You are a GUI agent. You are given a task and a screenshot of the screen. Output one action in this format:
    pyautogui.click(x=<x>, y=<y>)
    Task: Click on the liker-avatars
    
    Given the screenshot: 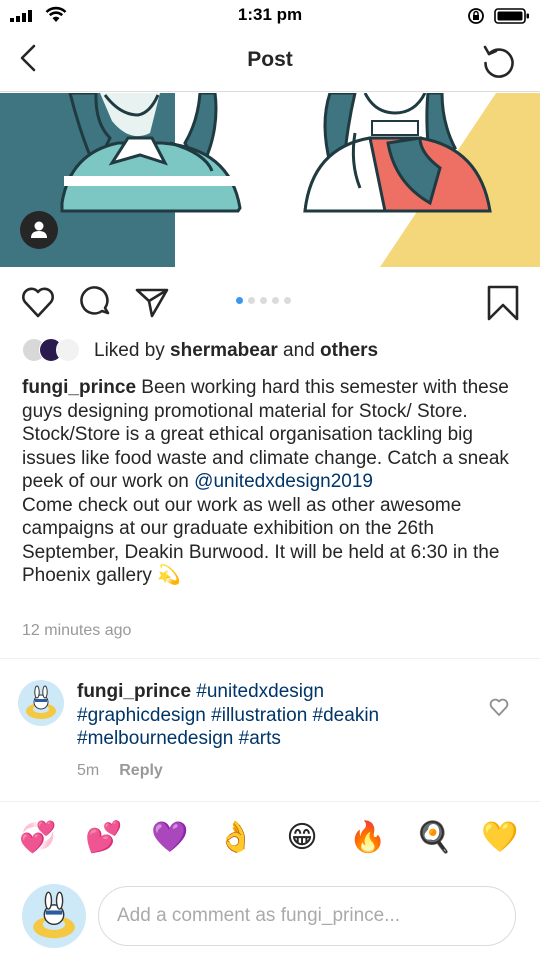 What is the action you would take?
    pyautogui.click(x=54, y=351)
    